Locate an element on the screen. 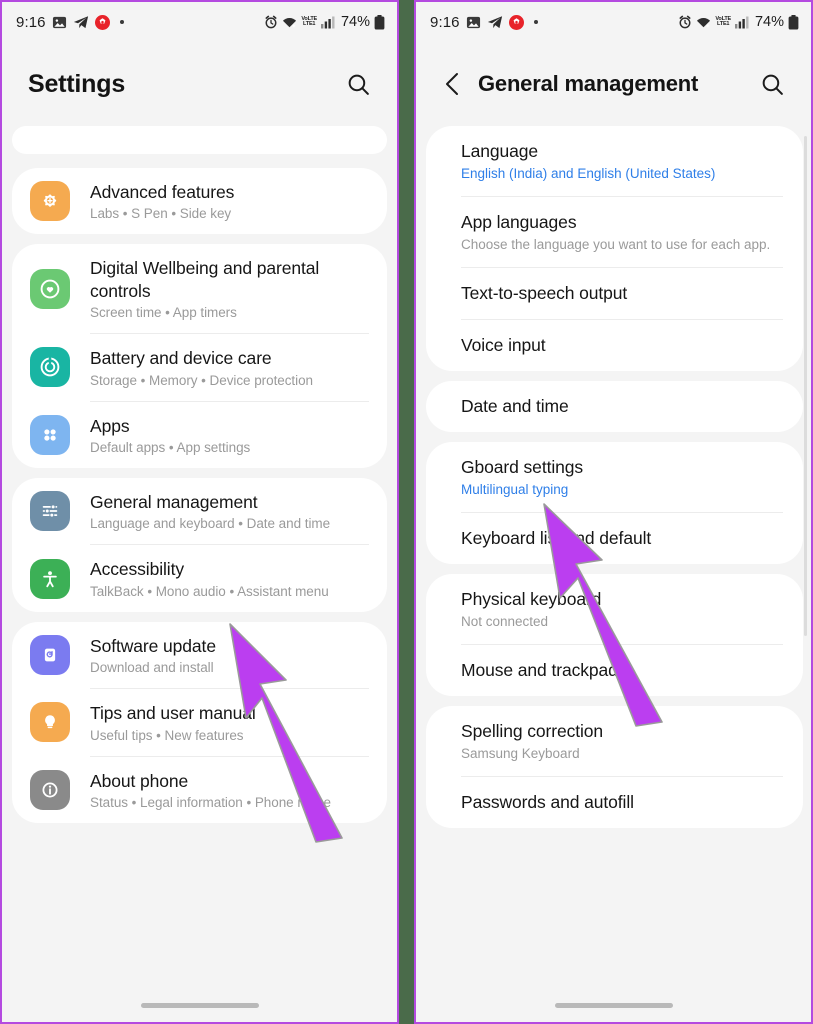 Image resolution: width=813 pixels, height=1024 pixels. row-subtitle: Language and keyboard • Date and time is located at coordinates (210, 524).